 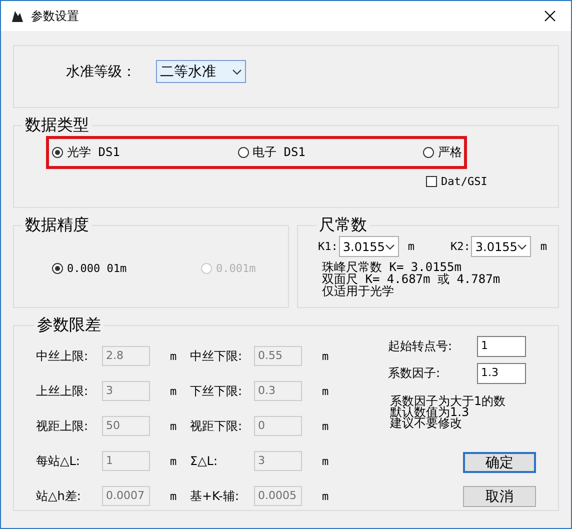 What do you see at coordinates (358, 291) in the screenshot?
I see `note-text: 仅适用于光学` at bounding box center [358, 291].